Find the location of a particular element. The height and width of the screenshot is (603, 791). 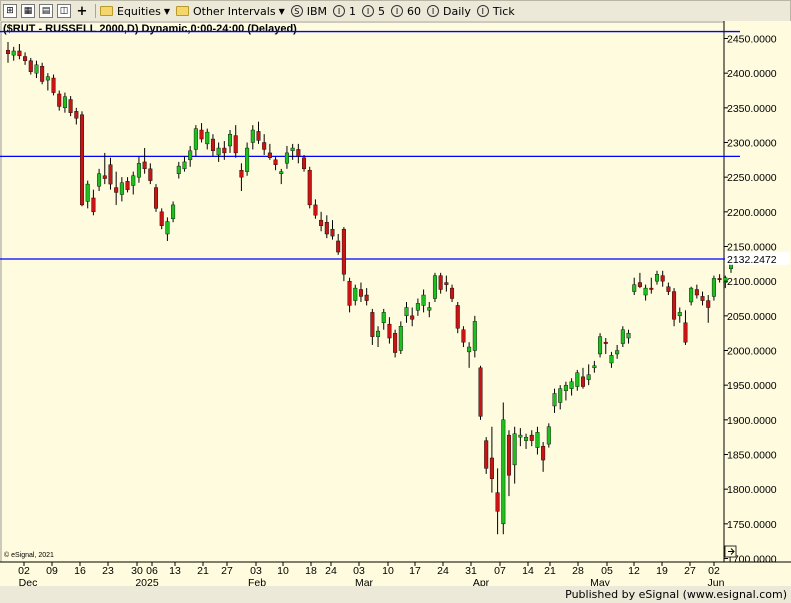

y-tick-label: 1800.0000 is located at coordinates (752, 490).